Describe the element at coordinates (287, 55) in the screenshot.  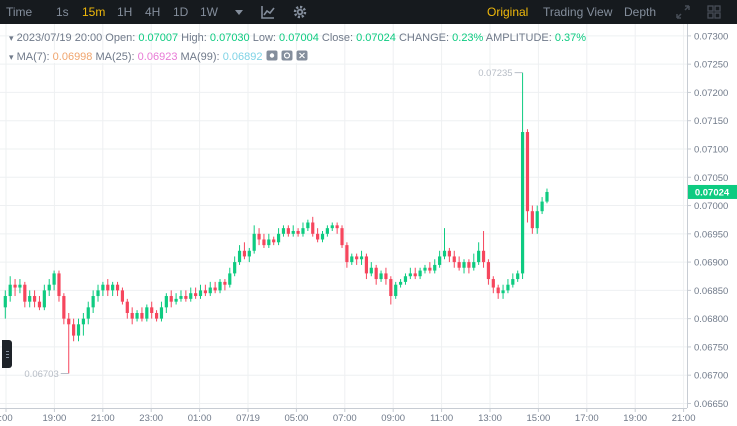
I see `settings-icon` at that location.